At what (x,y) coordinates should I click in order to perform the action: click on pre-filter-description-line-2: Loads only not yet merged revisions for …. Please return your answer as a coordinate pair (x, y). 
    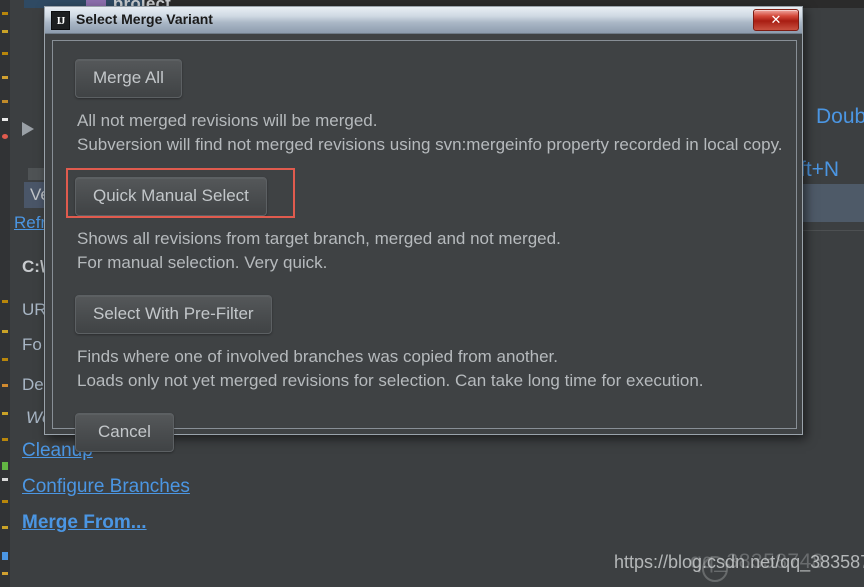
    Looking at the image, I should click on (390, 380).